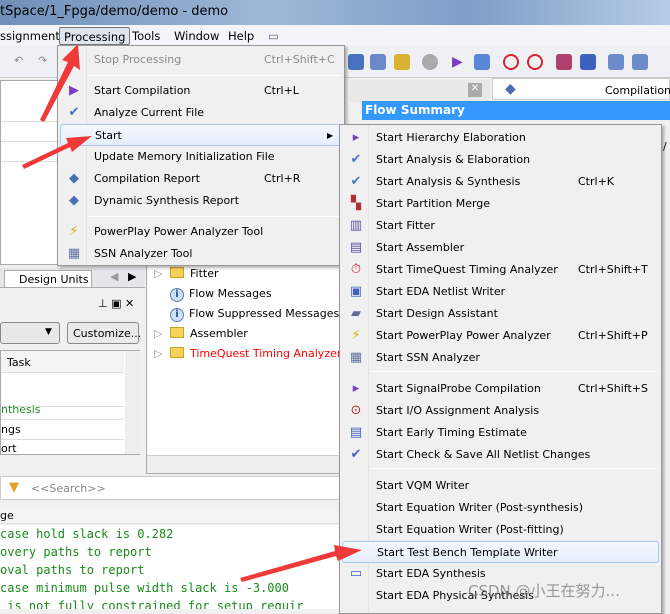  What do you see at coordinates (301, 563) in the screenshot?
I see `arrow-to-test-bench` at bounding box center [301, 563].